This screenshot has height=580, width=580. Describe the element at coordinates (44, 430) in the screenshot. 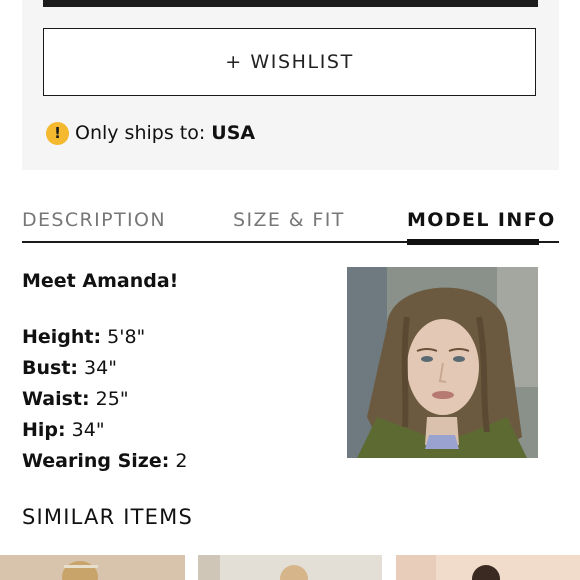

I see `stat-label: Hip:` at that location.